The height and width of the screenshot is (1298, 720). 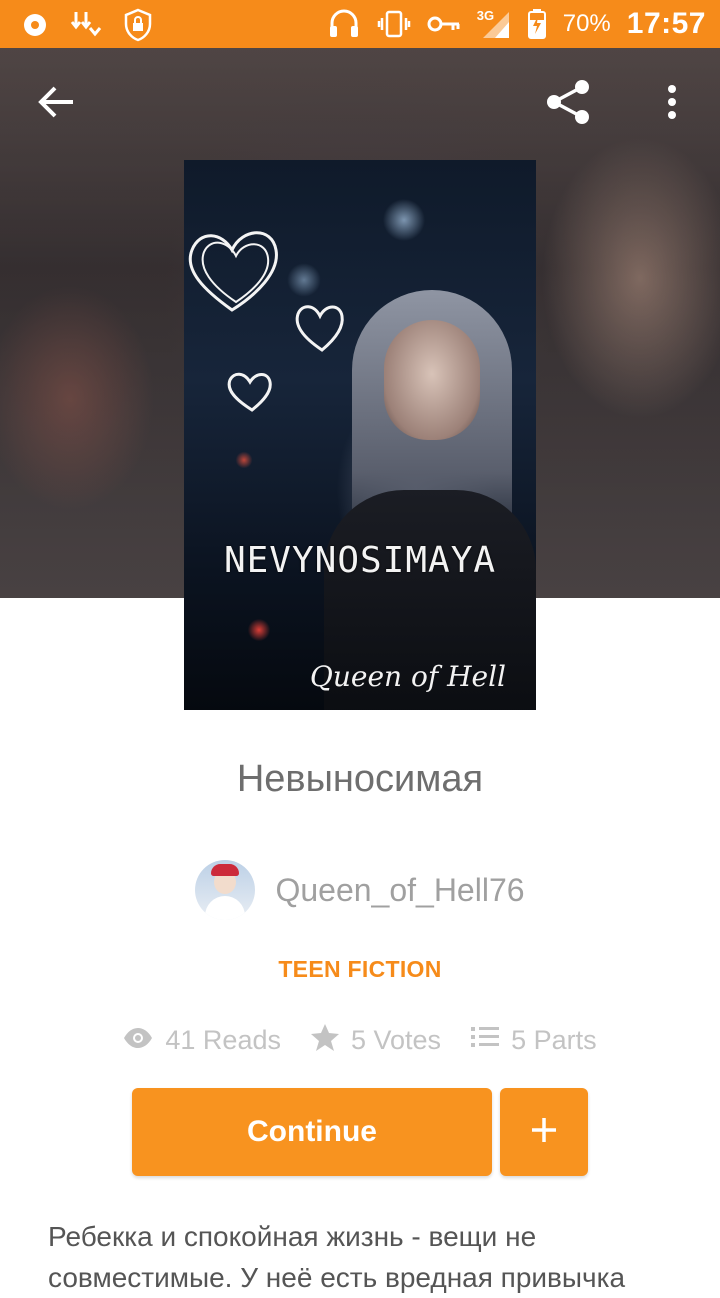 What do you see at coordinates (344, 24) in the screenshot?
I see `headset-icon` at bounding box center [344, 24].